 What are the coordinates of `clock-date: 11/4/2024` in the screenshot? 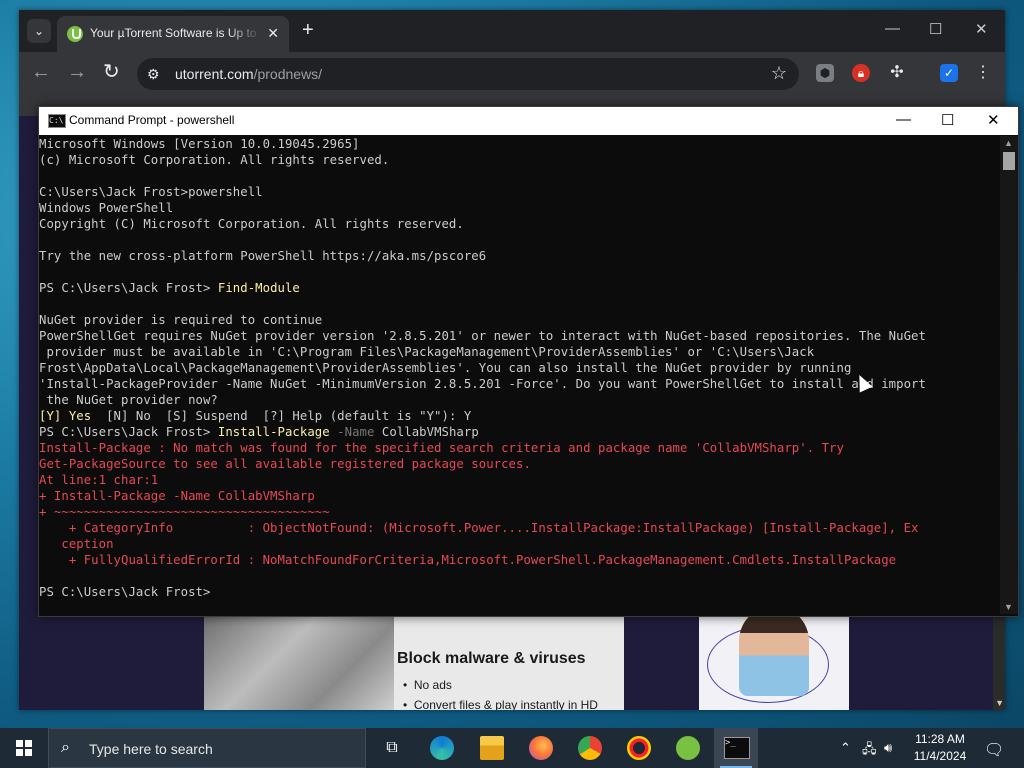 It's located at (940, 756).